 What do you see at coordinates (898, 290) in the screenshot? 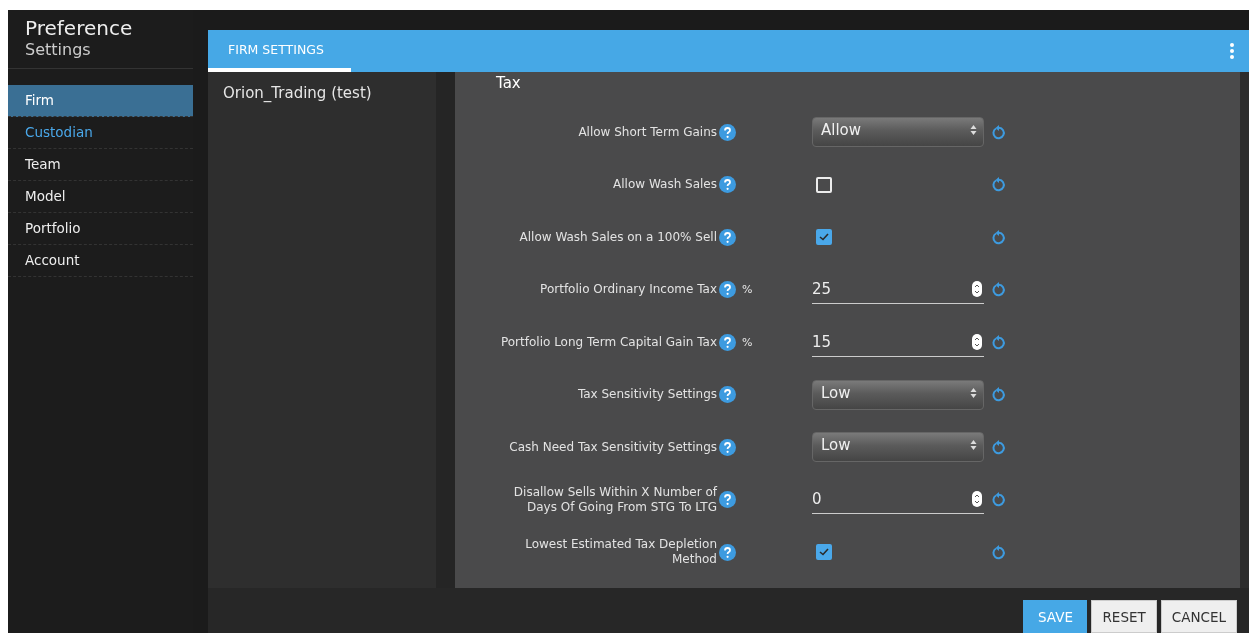
I see `number-field: 25` at bounding box center [898, 290].